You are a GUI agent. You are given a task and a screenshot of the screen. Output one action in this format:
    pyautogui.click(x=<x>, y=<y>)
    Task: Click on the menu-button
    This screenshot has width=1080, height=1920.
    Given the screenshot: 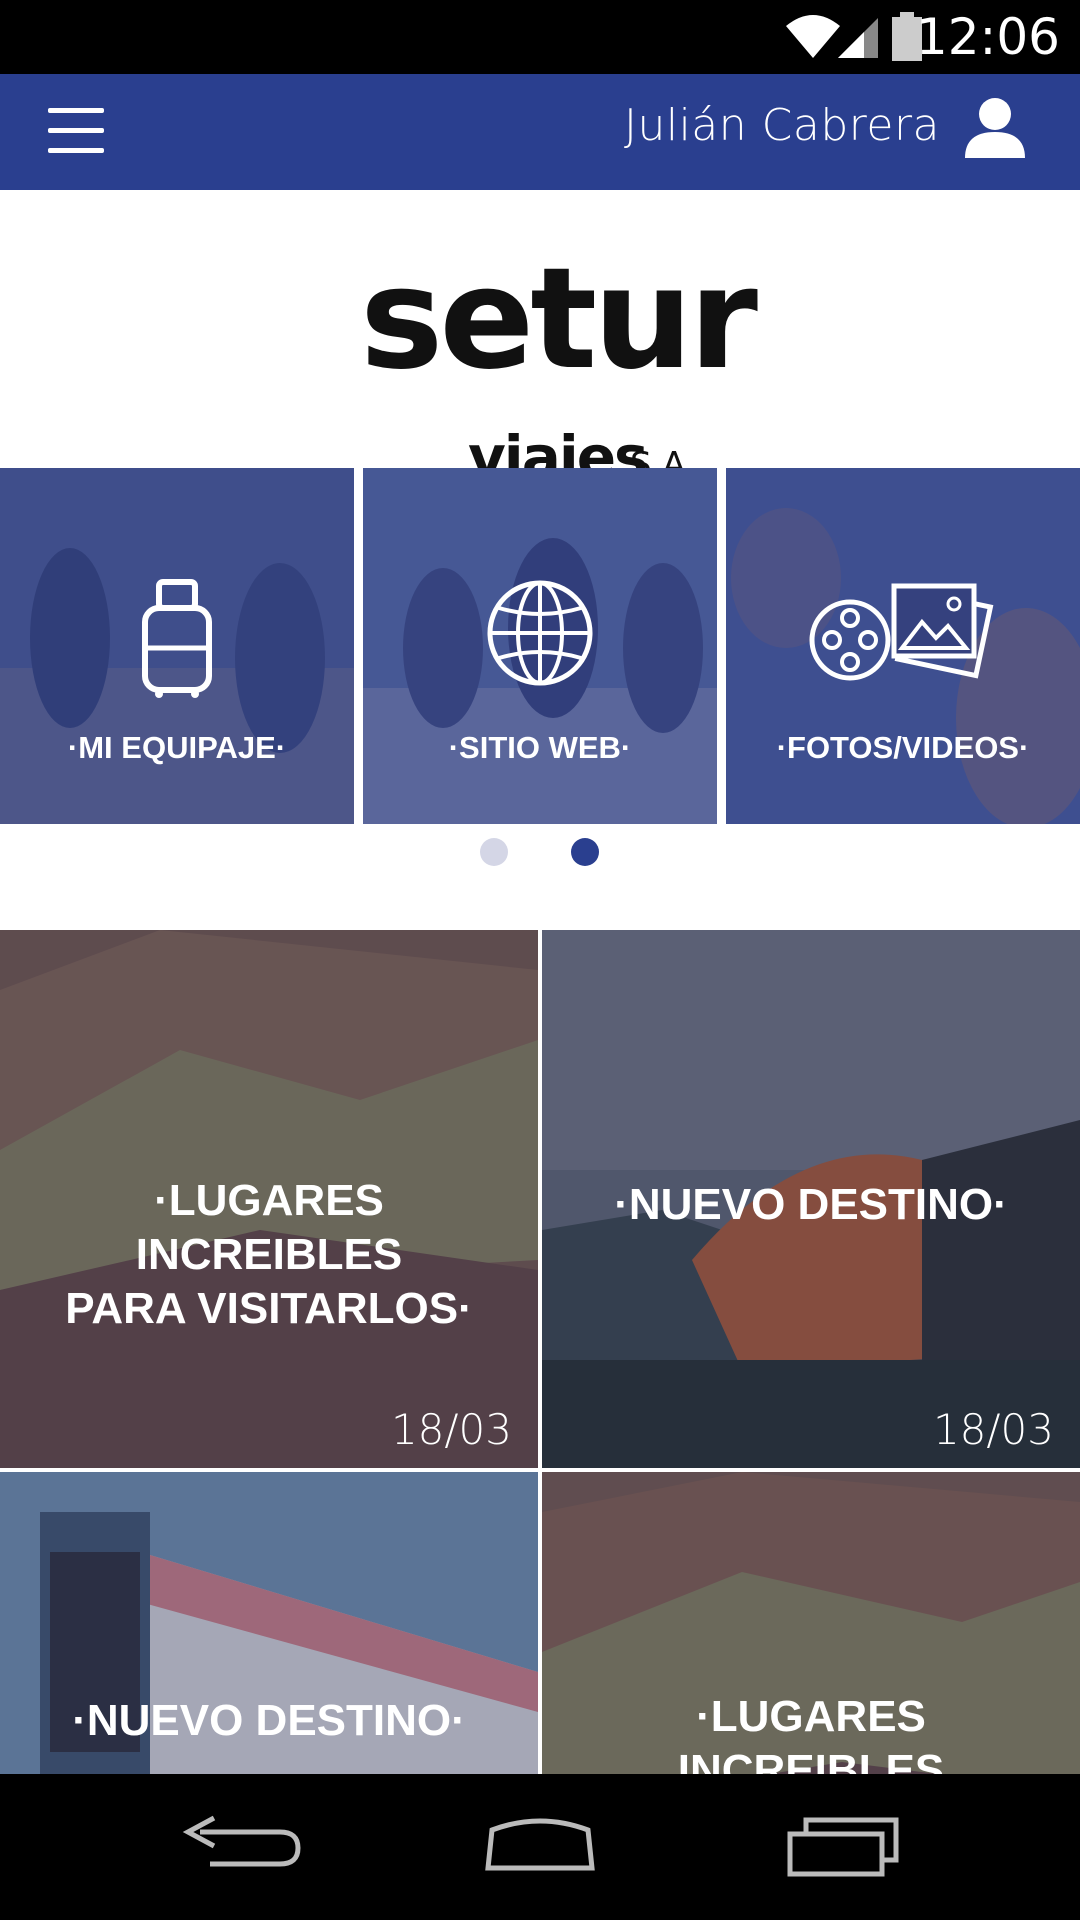 What is the action you would take?
    pyautogui.click(x=76, y=134)
    